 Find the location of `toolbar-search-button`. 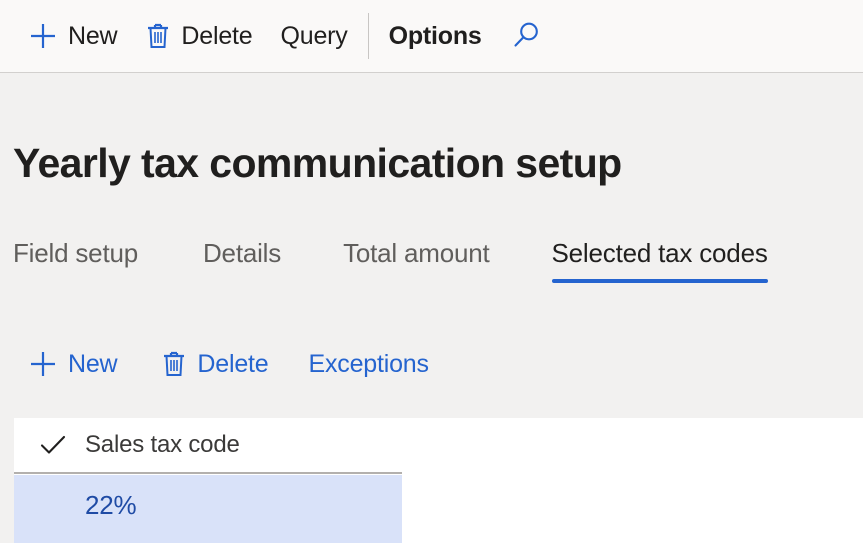

toolbar-search-button is located at coordinates (526, 36).